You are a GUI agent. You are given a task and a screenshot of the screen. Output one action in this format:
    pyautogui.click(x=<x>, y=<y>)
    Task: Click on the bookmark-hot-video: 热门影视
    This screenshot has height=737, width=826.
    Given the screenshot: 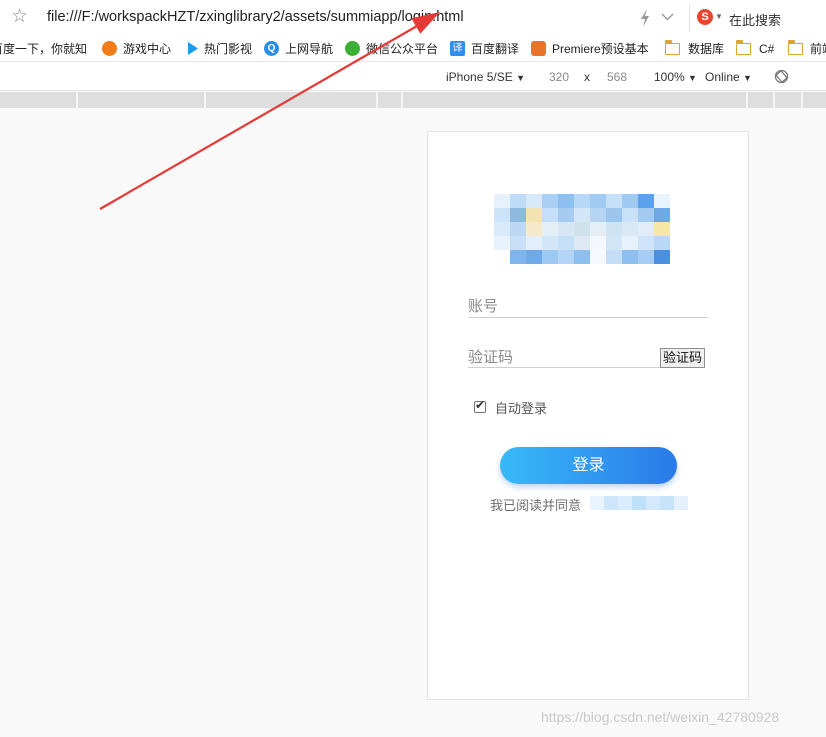 What is the action you would take?
    pyautogui.click(x=228, y=49)
    